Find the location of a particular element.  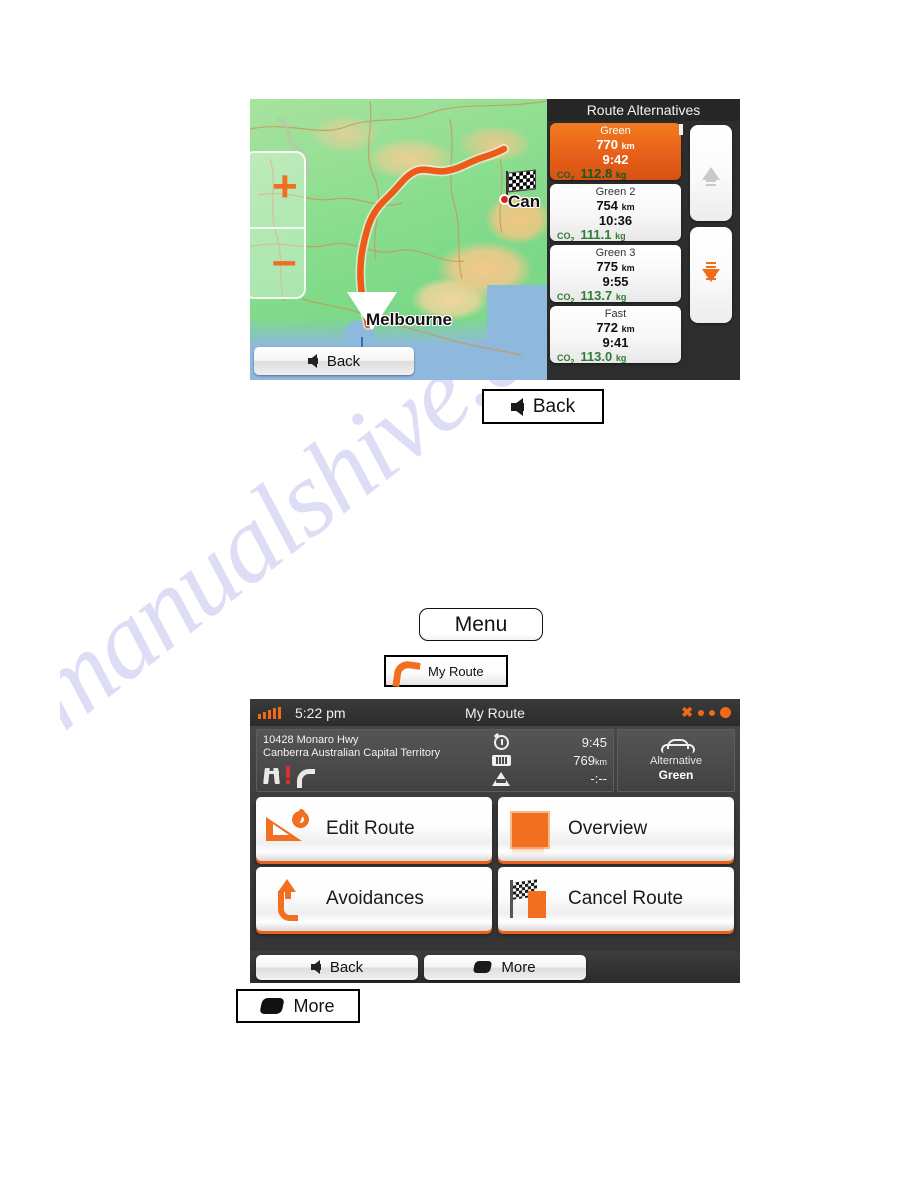

overview-label: Overview is located at coordinates (608, 828).